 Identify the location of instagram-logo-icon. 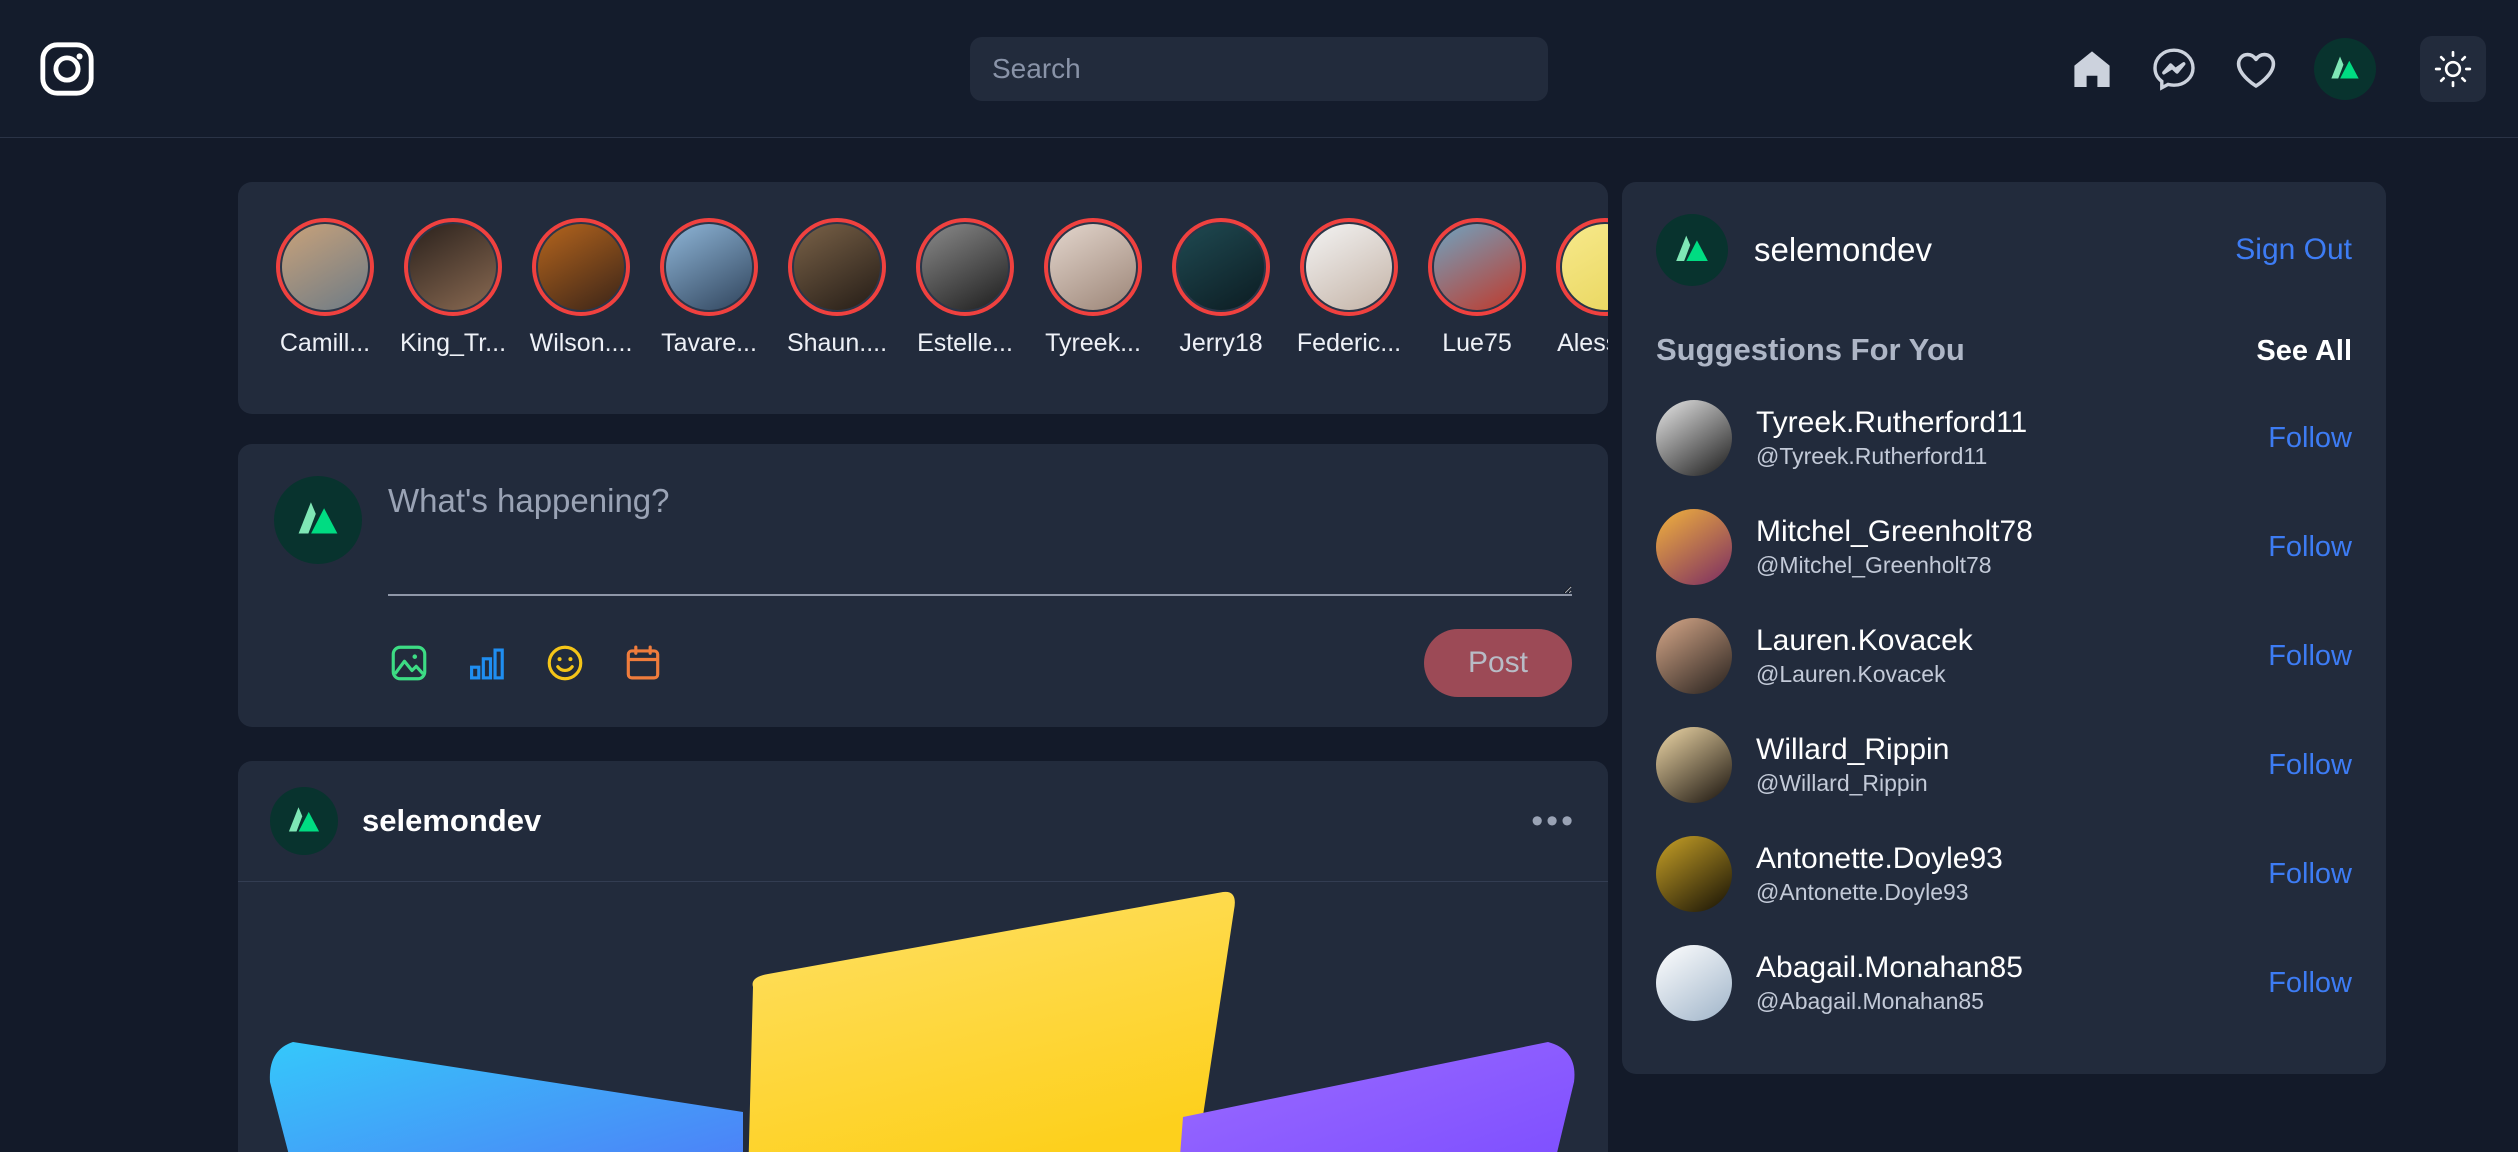
(67, 69).